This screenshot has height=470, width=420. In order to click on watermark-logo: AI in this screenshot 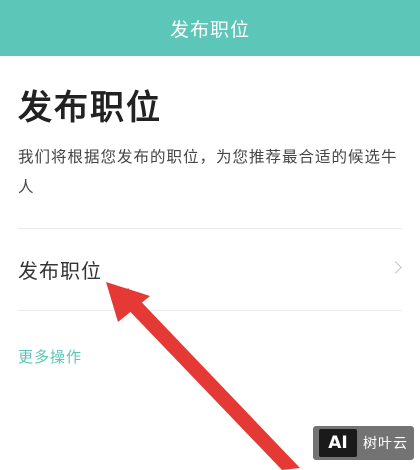, I will do `click(338, 443)`.